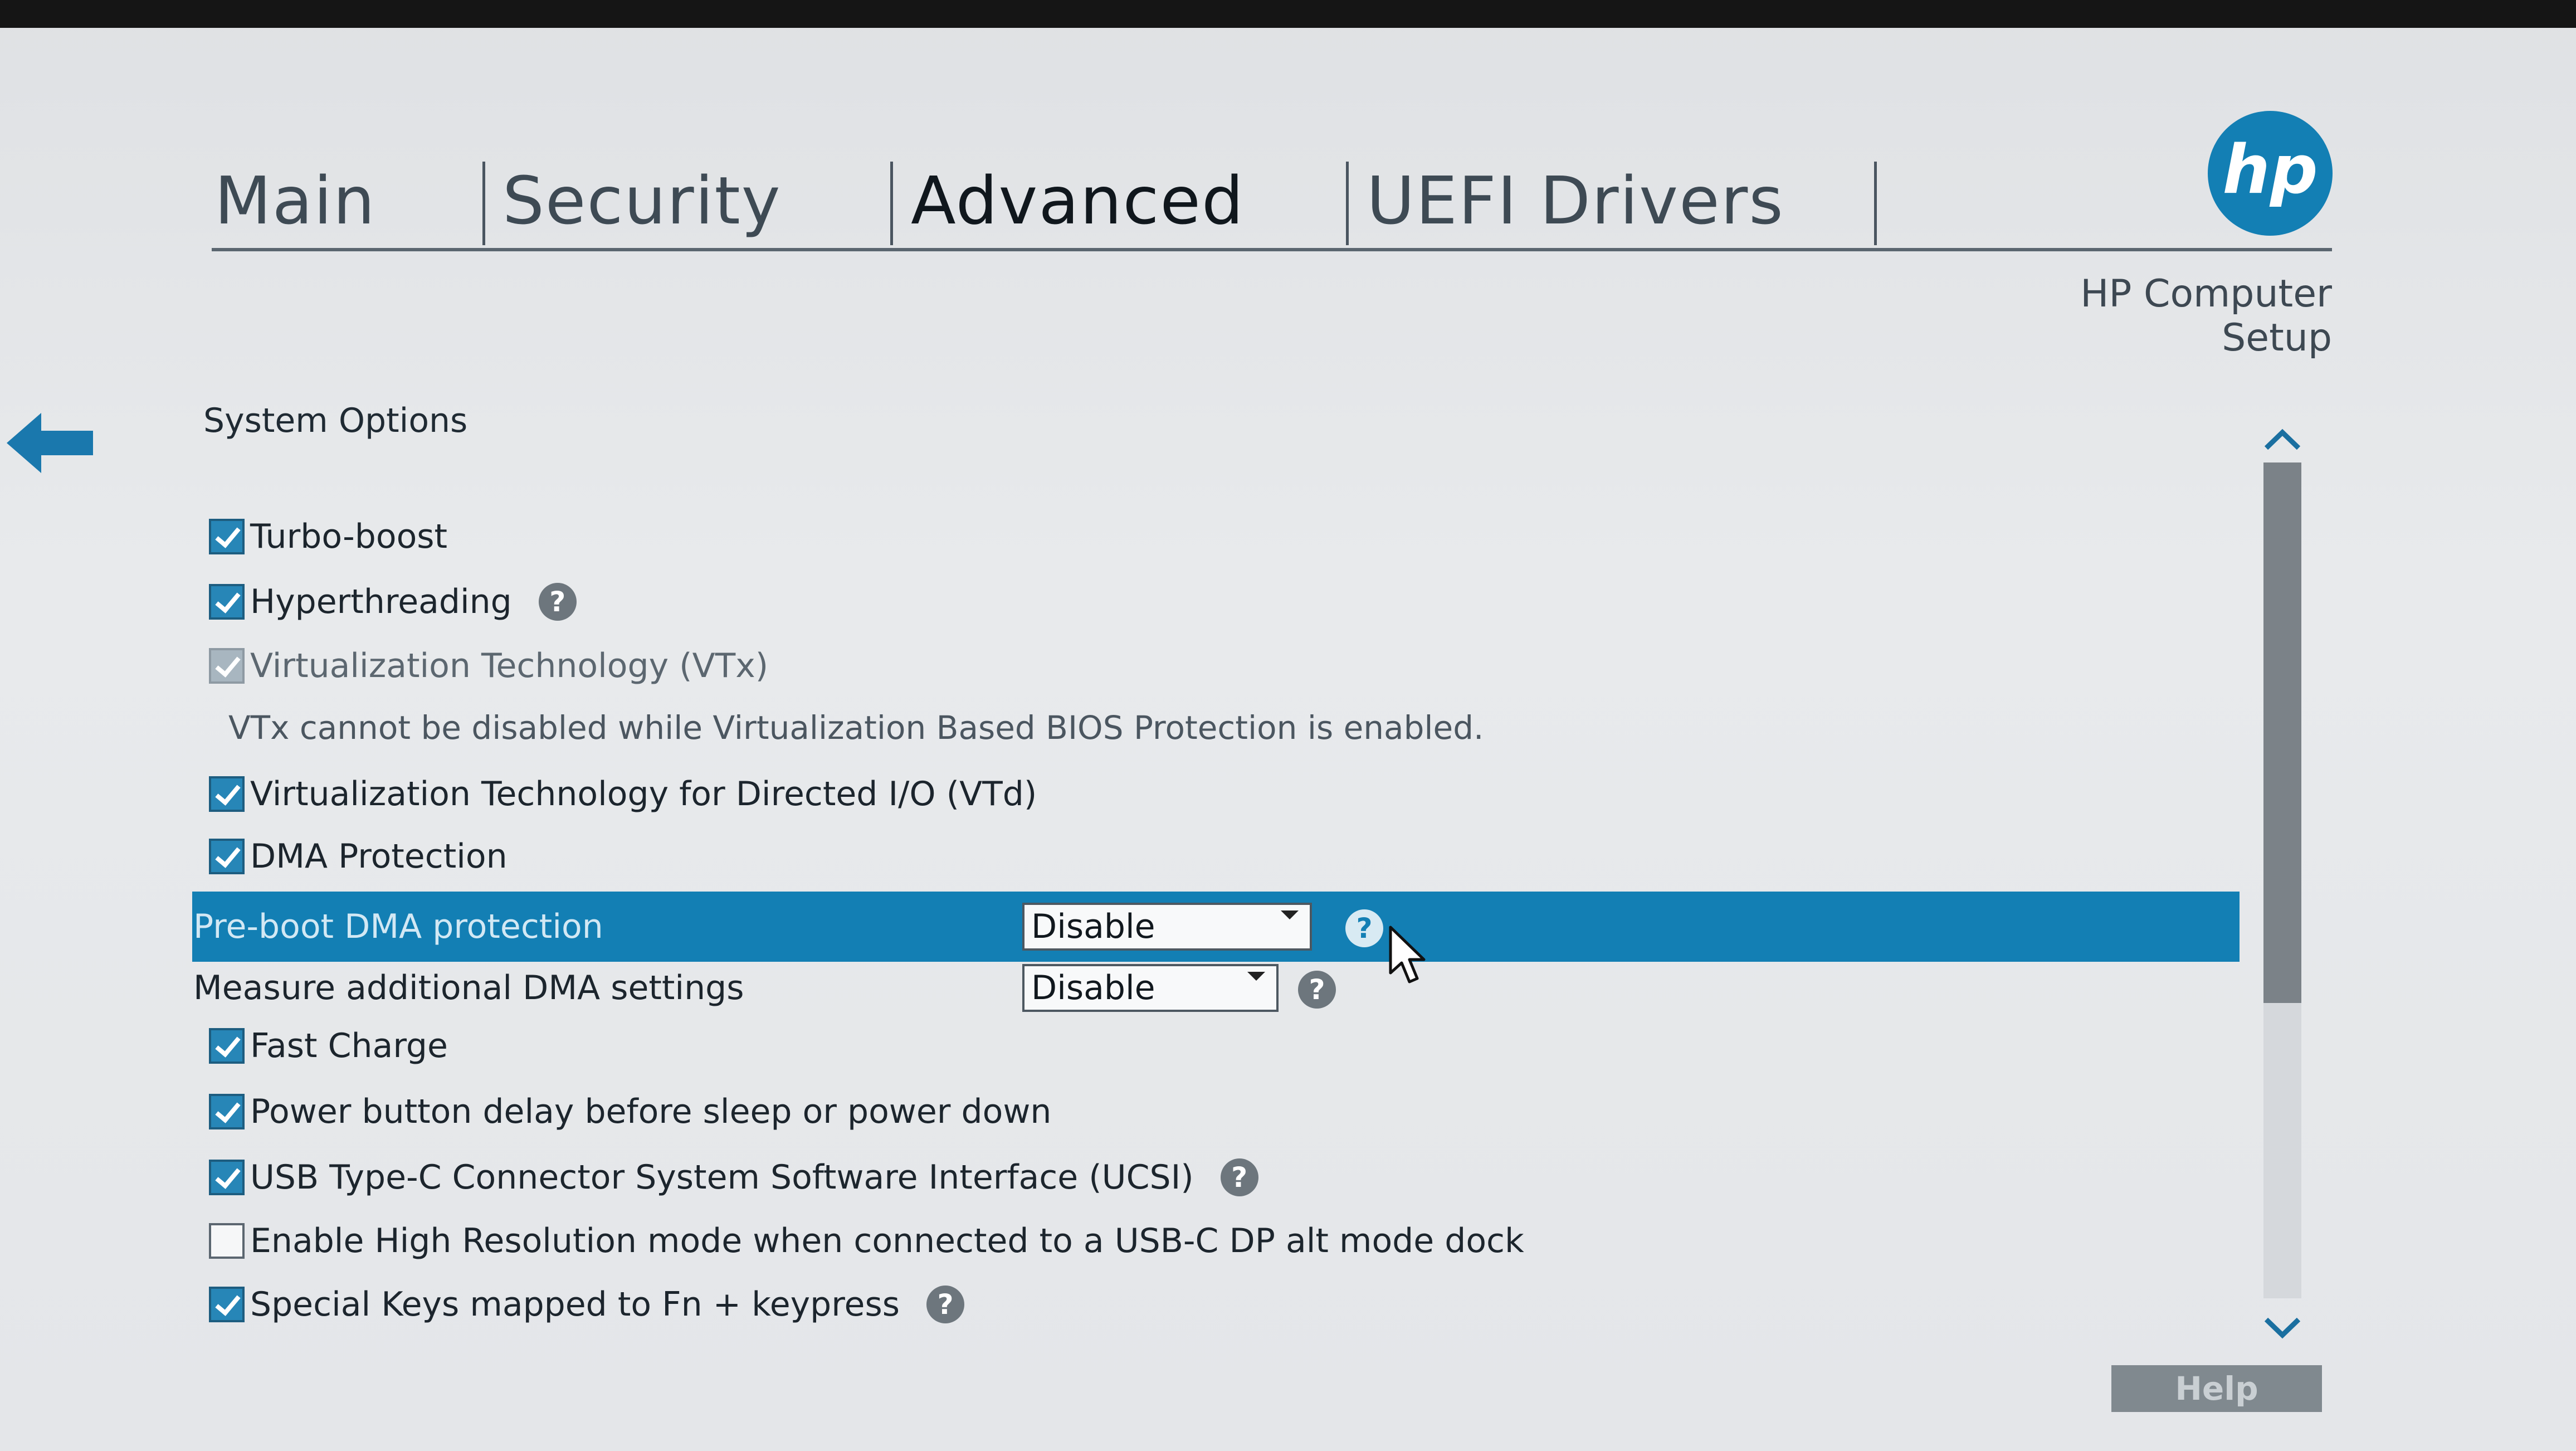 This screenshot has width=2576, height=1451. What do you see at coordinates (2282, 1328) in the screenshot?
I see `chevron-down-icon` at bounding box center [2282, 1328].